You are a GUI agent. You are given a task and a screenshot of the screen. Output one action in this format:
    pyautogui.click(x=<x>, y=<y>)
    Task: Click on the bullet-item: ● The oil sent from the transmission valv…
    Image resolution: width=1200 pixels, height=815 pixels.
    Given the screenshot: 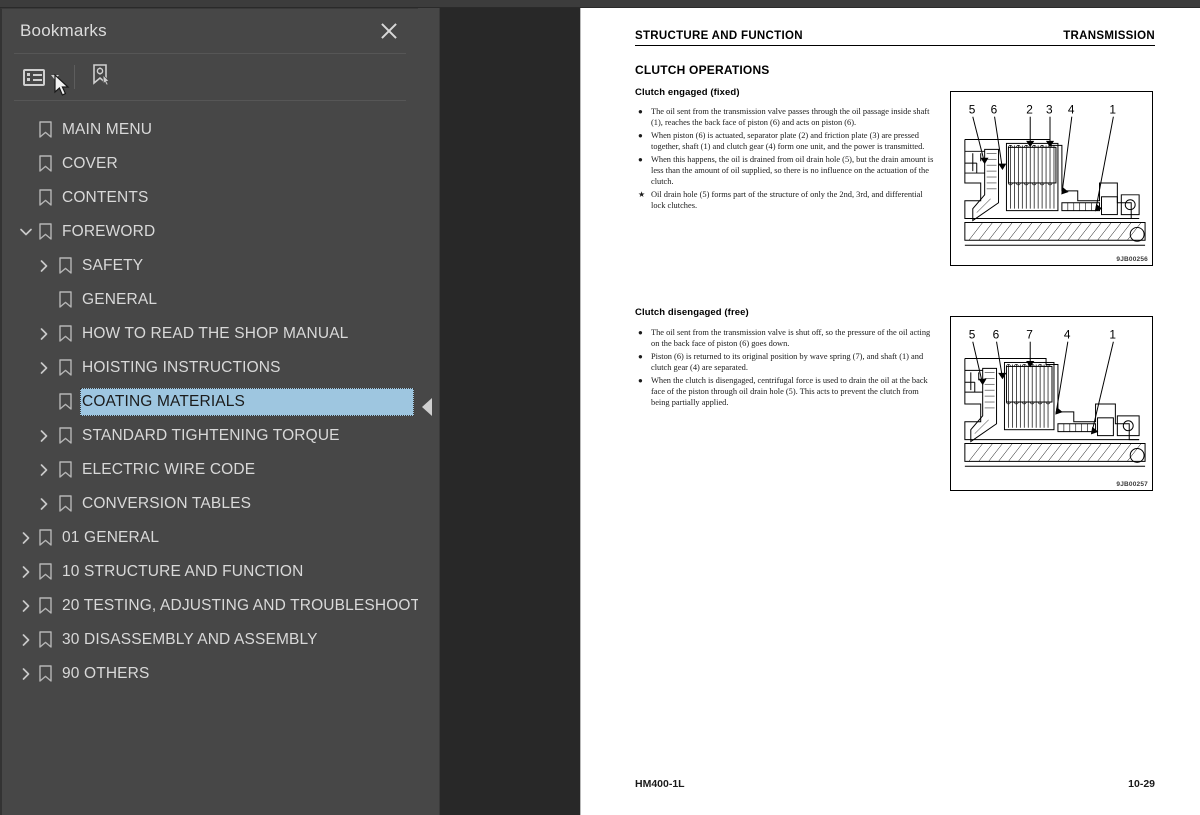 What is the action you would take?
    pyautogui.click(x=785, y=338)
    